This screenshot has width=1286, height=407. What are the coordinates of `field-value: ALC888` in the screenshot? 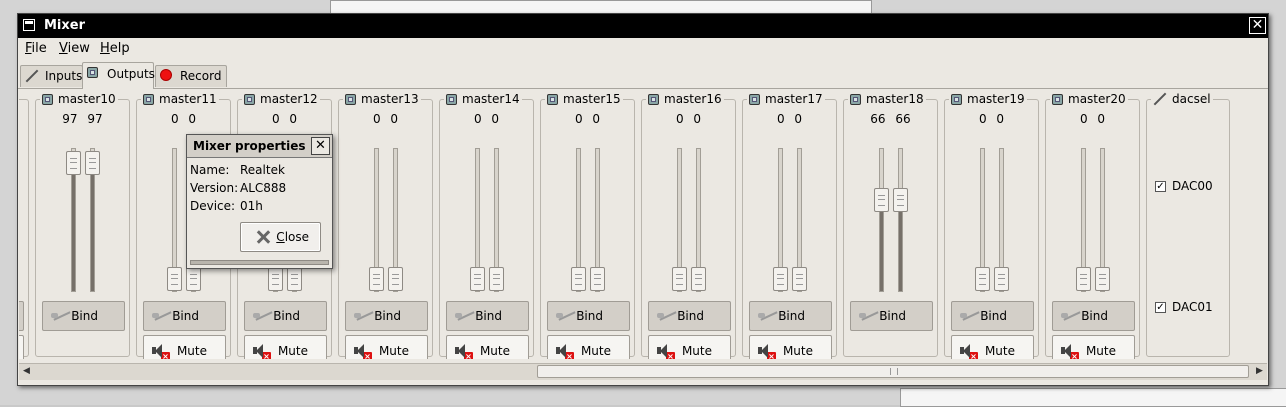 It's located at (263, 188).